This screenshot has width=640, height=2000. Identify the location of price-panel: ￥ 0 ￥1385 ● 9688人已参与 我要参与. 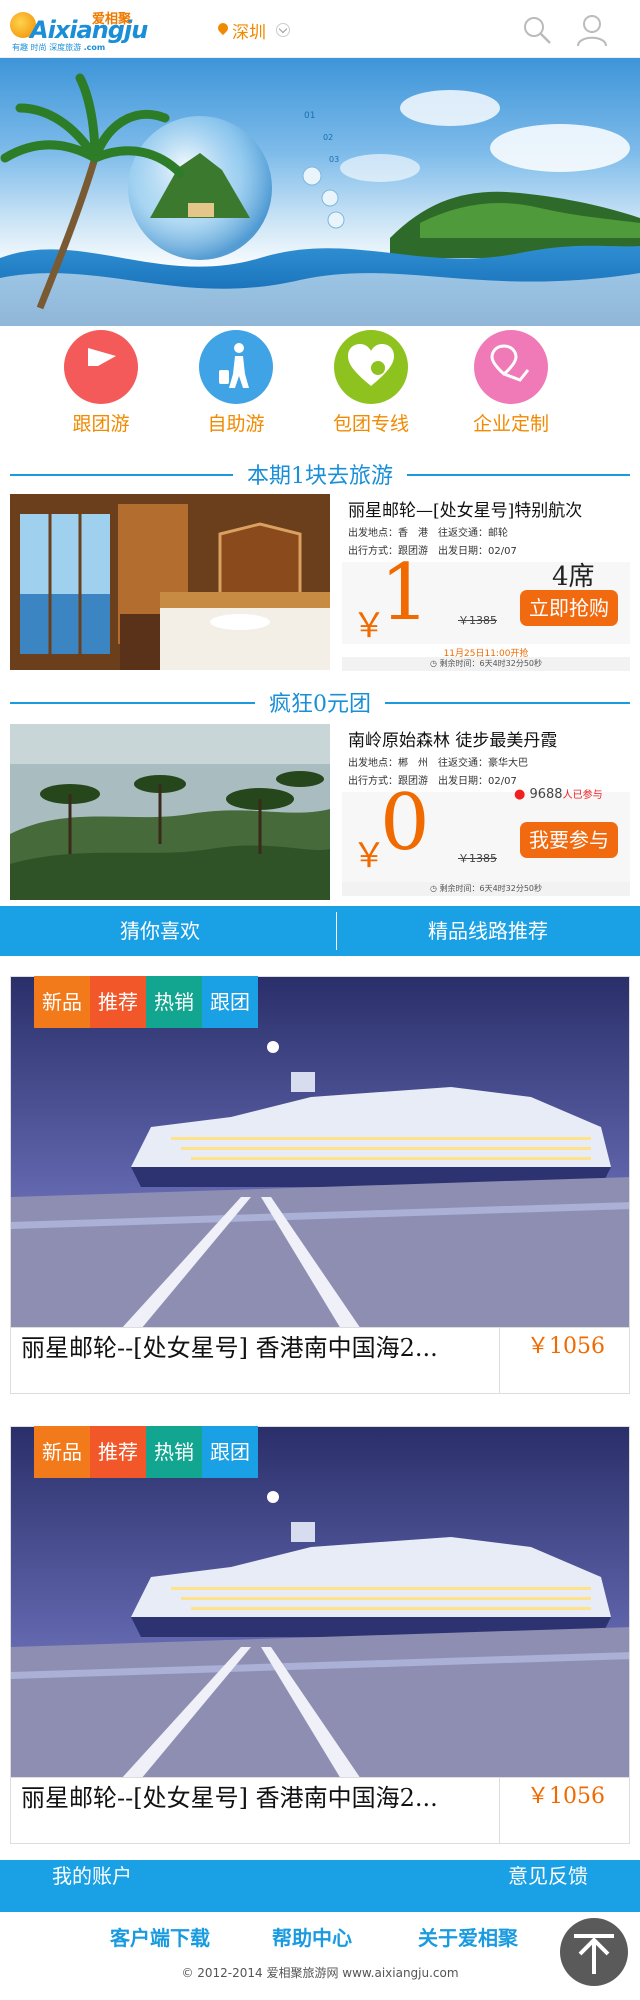
(486, 833).